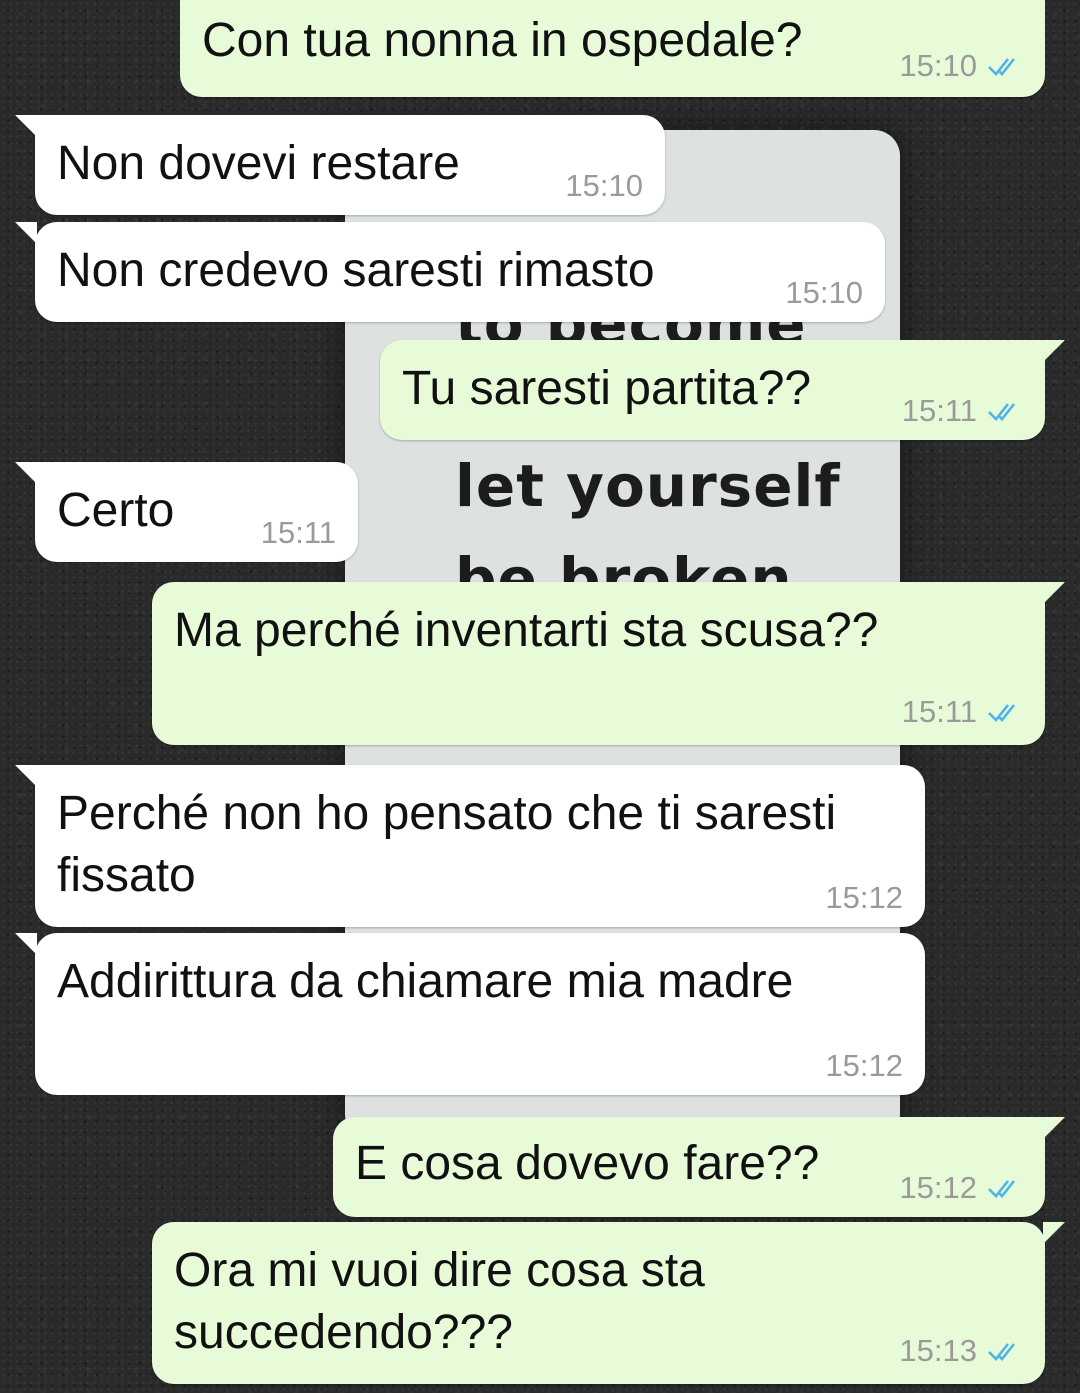 The height and width of the screenshot is (1393, 1080). Describe the element at coordinates (439, 1301) in the screenshot. I see `message-text: Ora mi vuoi dire cosa sta succedendo???` at that location.